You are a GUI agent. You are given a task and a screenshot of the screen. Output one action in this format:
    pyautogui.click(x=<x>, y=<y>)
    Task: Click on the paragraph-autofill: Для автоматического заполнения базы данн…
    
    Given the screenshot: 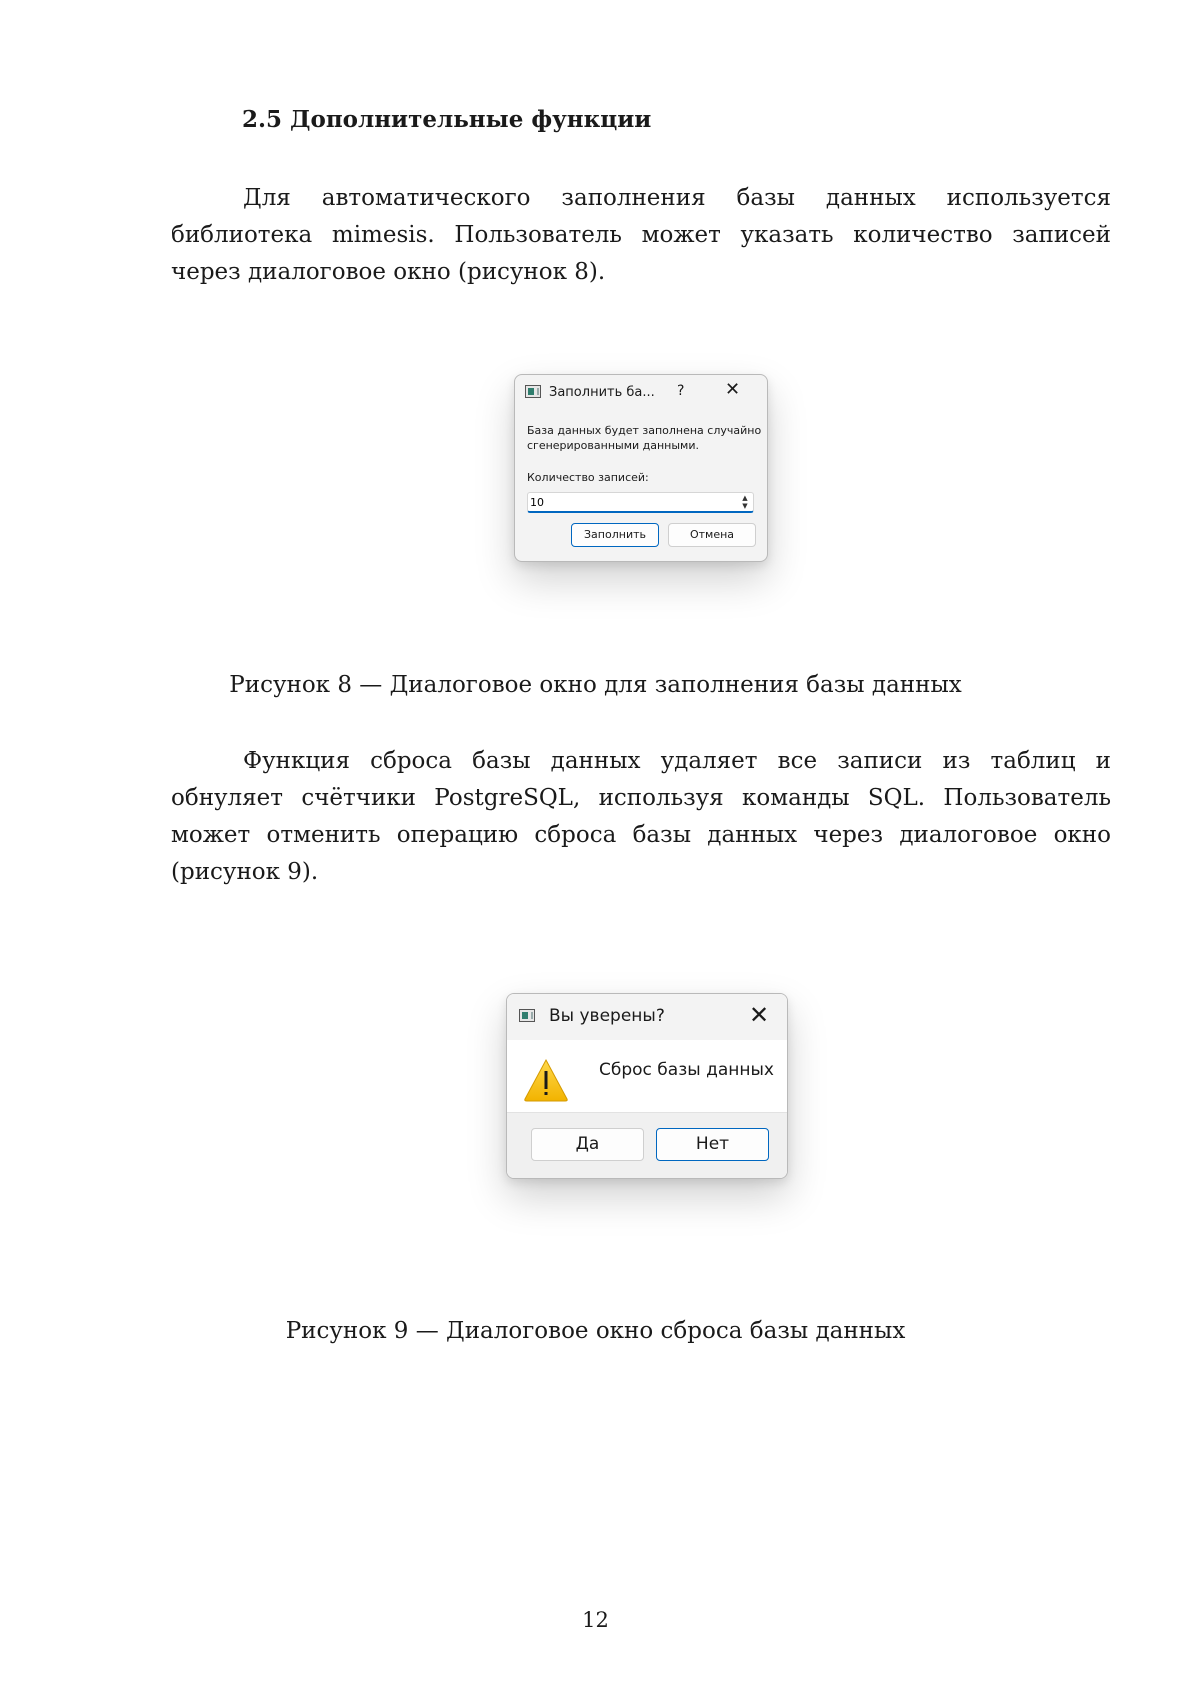 What is the action you would take?
    pyautogui.click(x=641, y=235)
    